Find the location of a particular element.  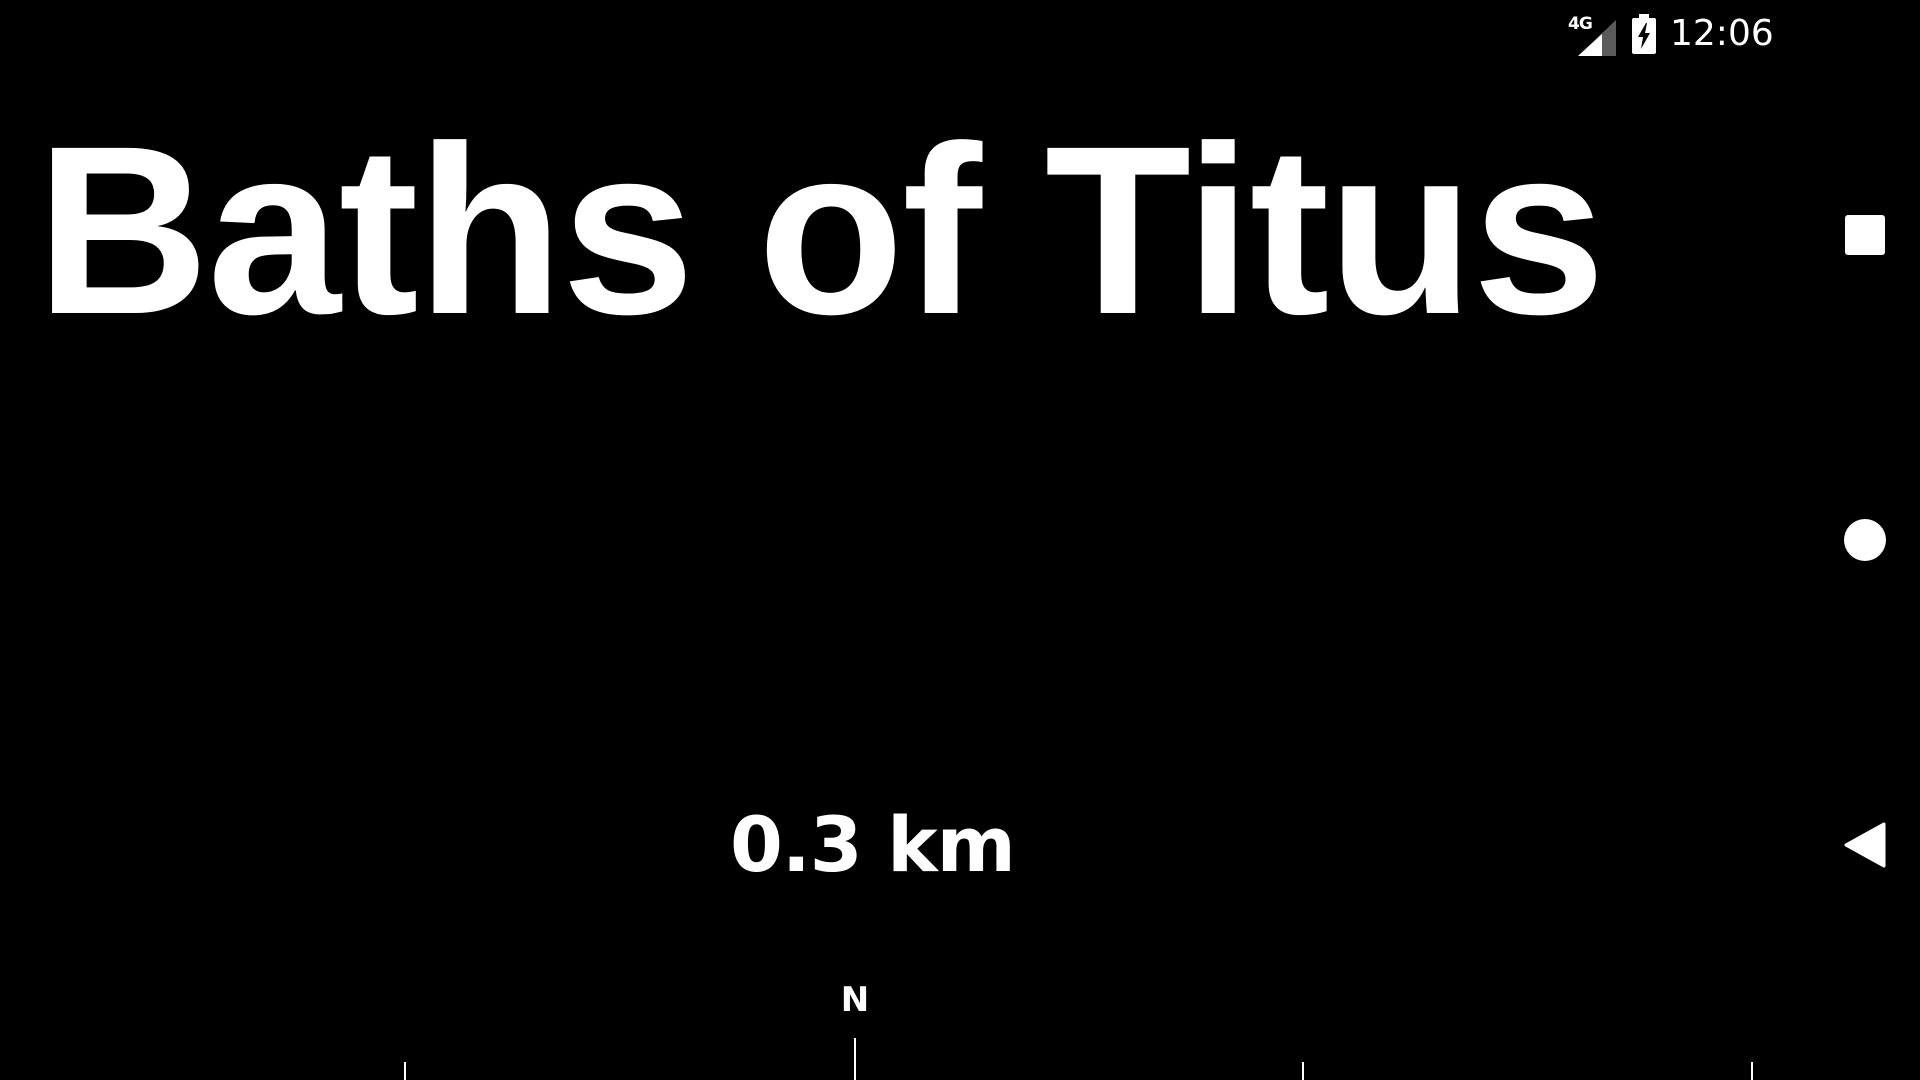

status-bar: 4G 12:06 is located at coordinates (1670, 34).